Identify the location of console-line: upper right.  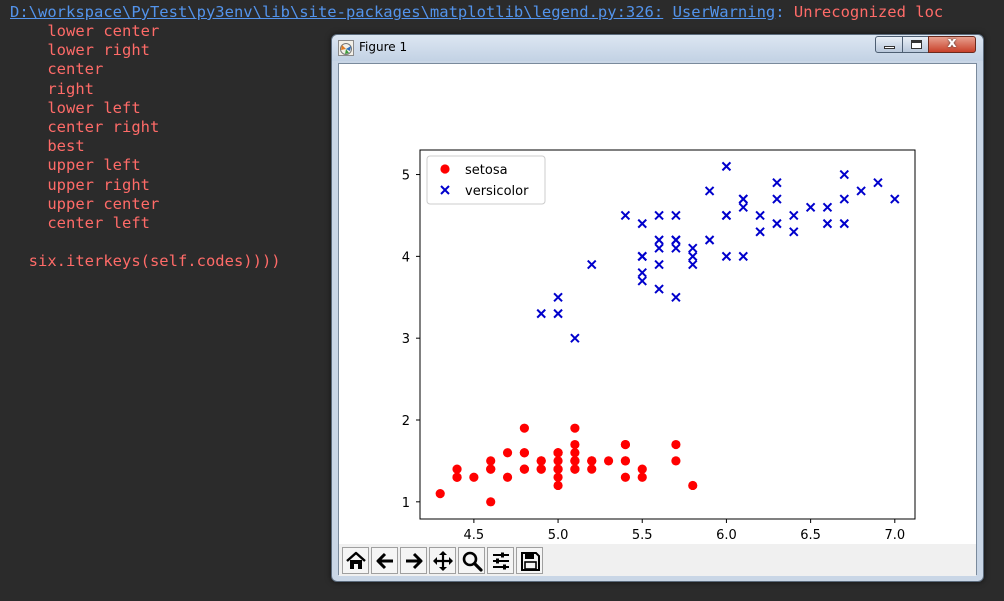
(80, 184).